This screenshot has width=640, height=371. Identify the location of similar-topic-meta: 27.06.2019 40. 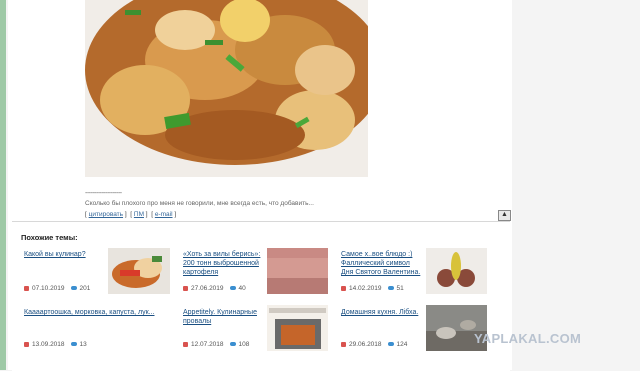
(214, 288).